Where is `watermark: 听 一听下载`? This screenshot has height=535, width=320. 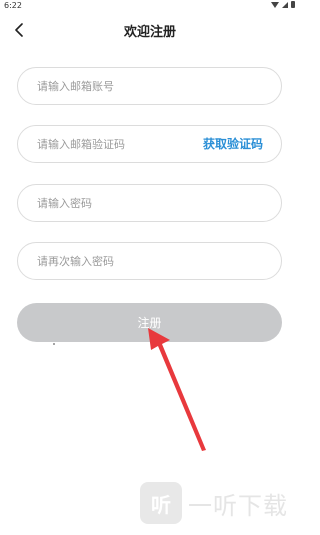
watermark: 听 一听下载 is located at coordinates (214, 503).